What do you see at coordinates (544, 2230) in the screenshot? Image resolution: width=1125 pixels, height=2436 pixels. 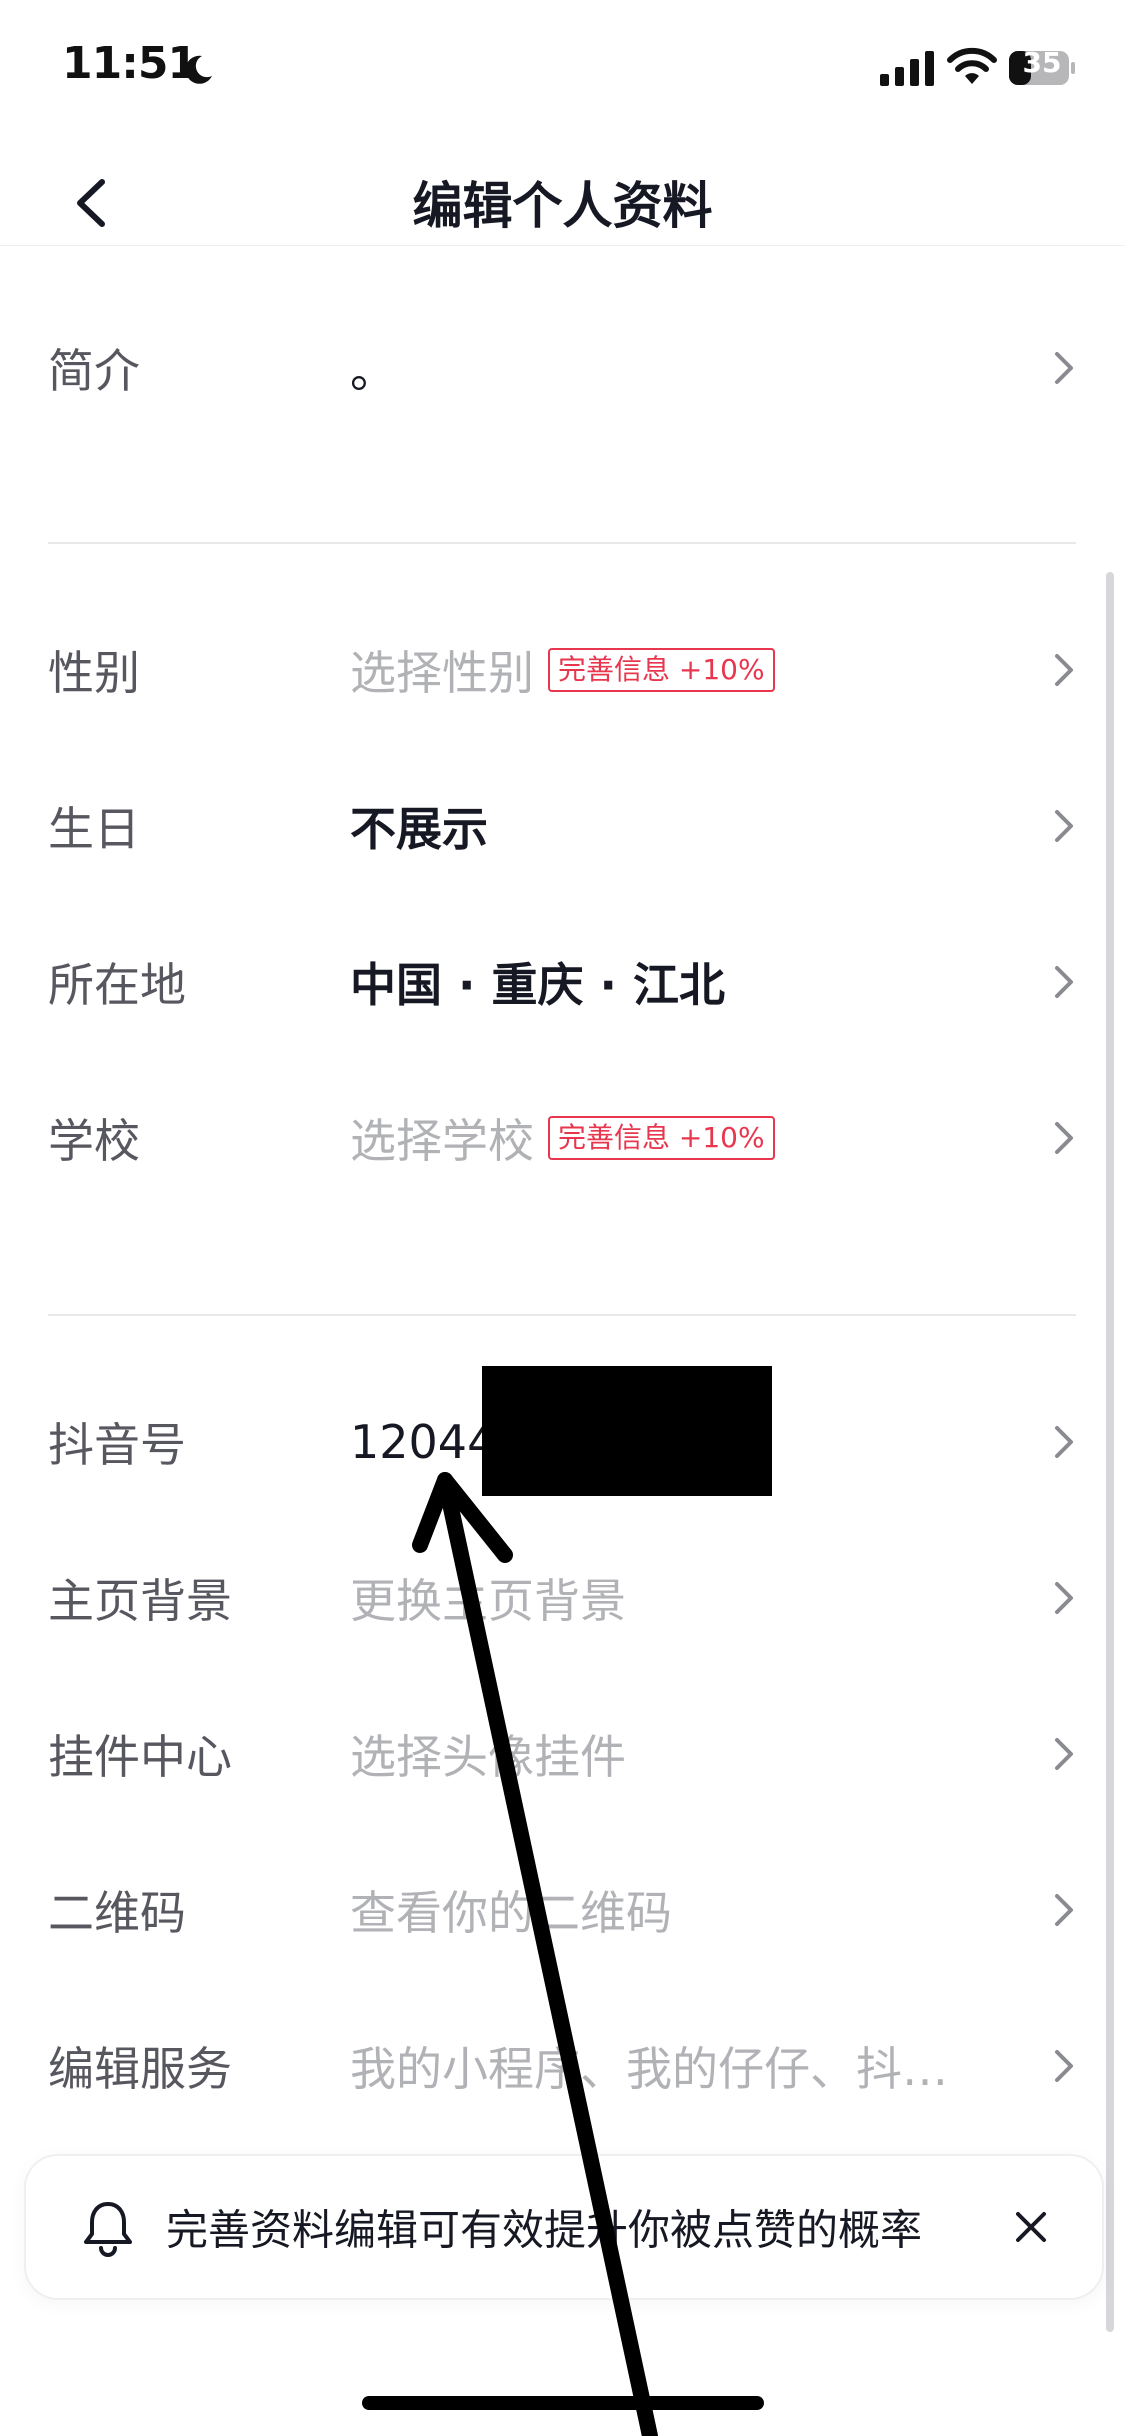 I see `tip-text: 完善资料编辑可有效提升你被点赞的概率` at bounding box center [544, 2230].